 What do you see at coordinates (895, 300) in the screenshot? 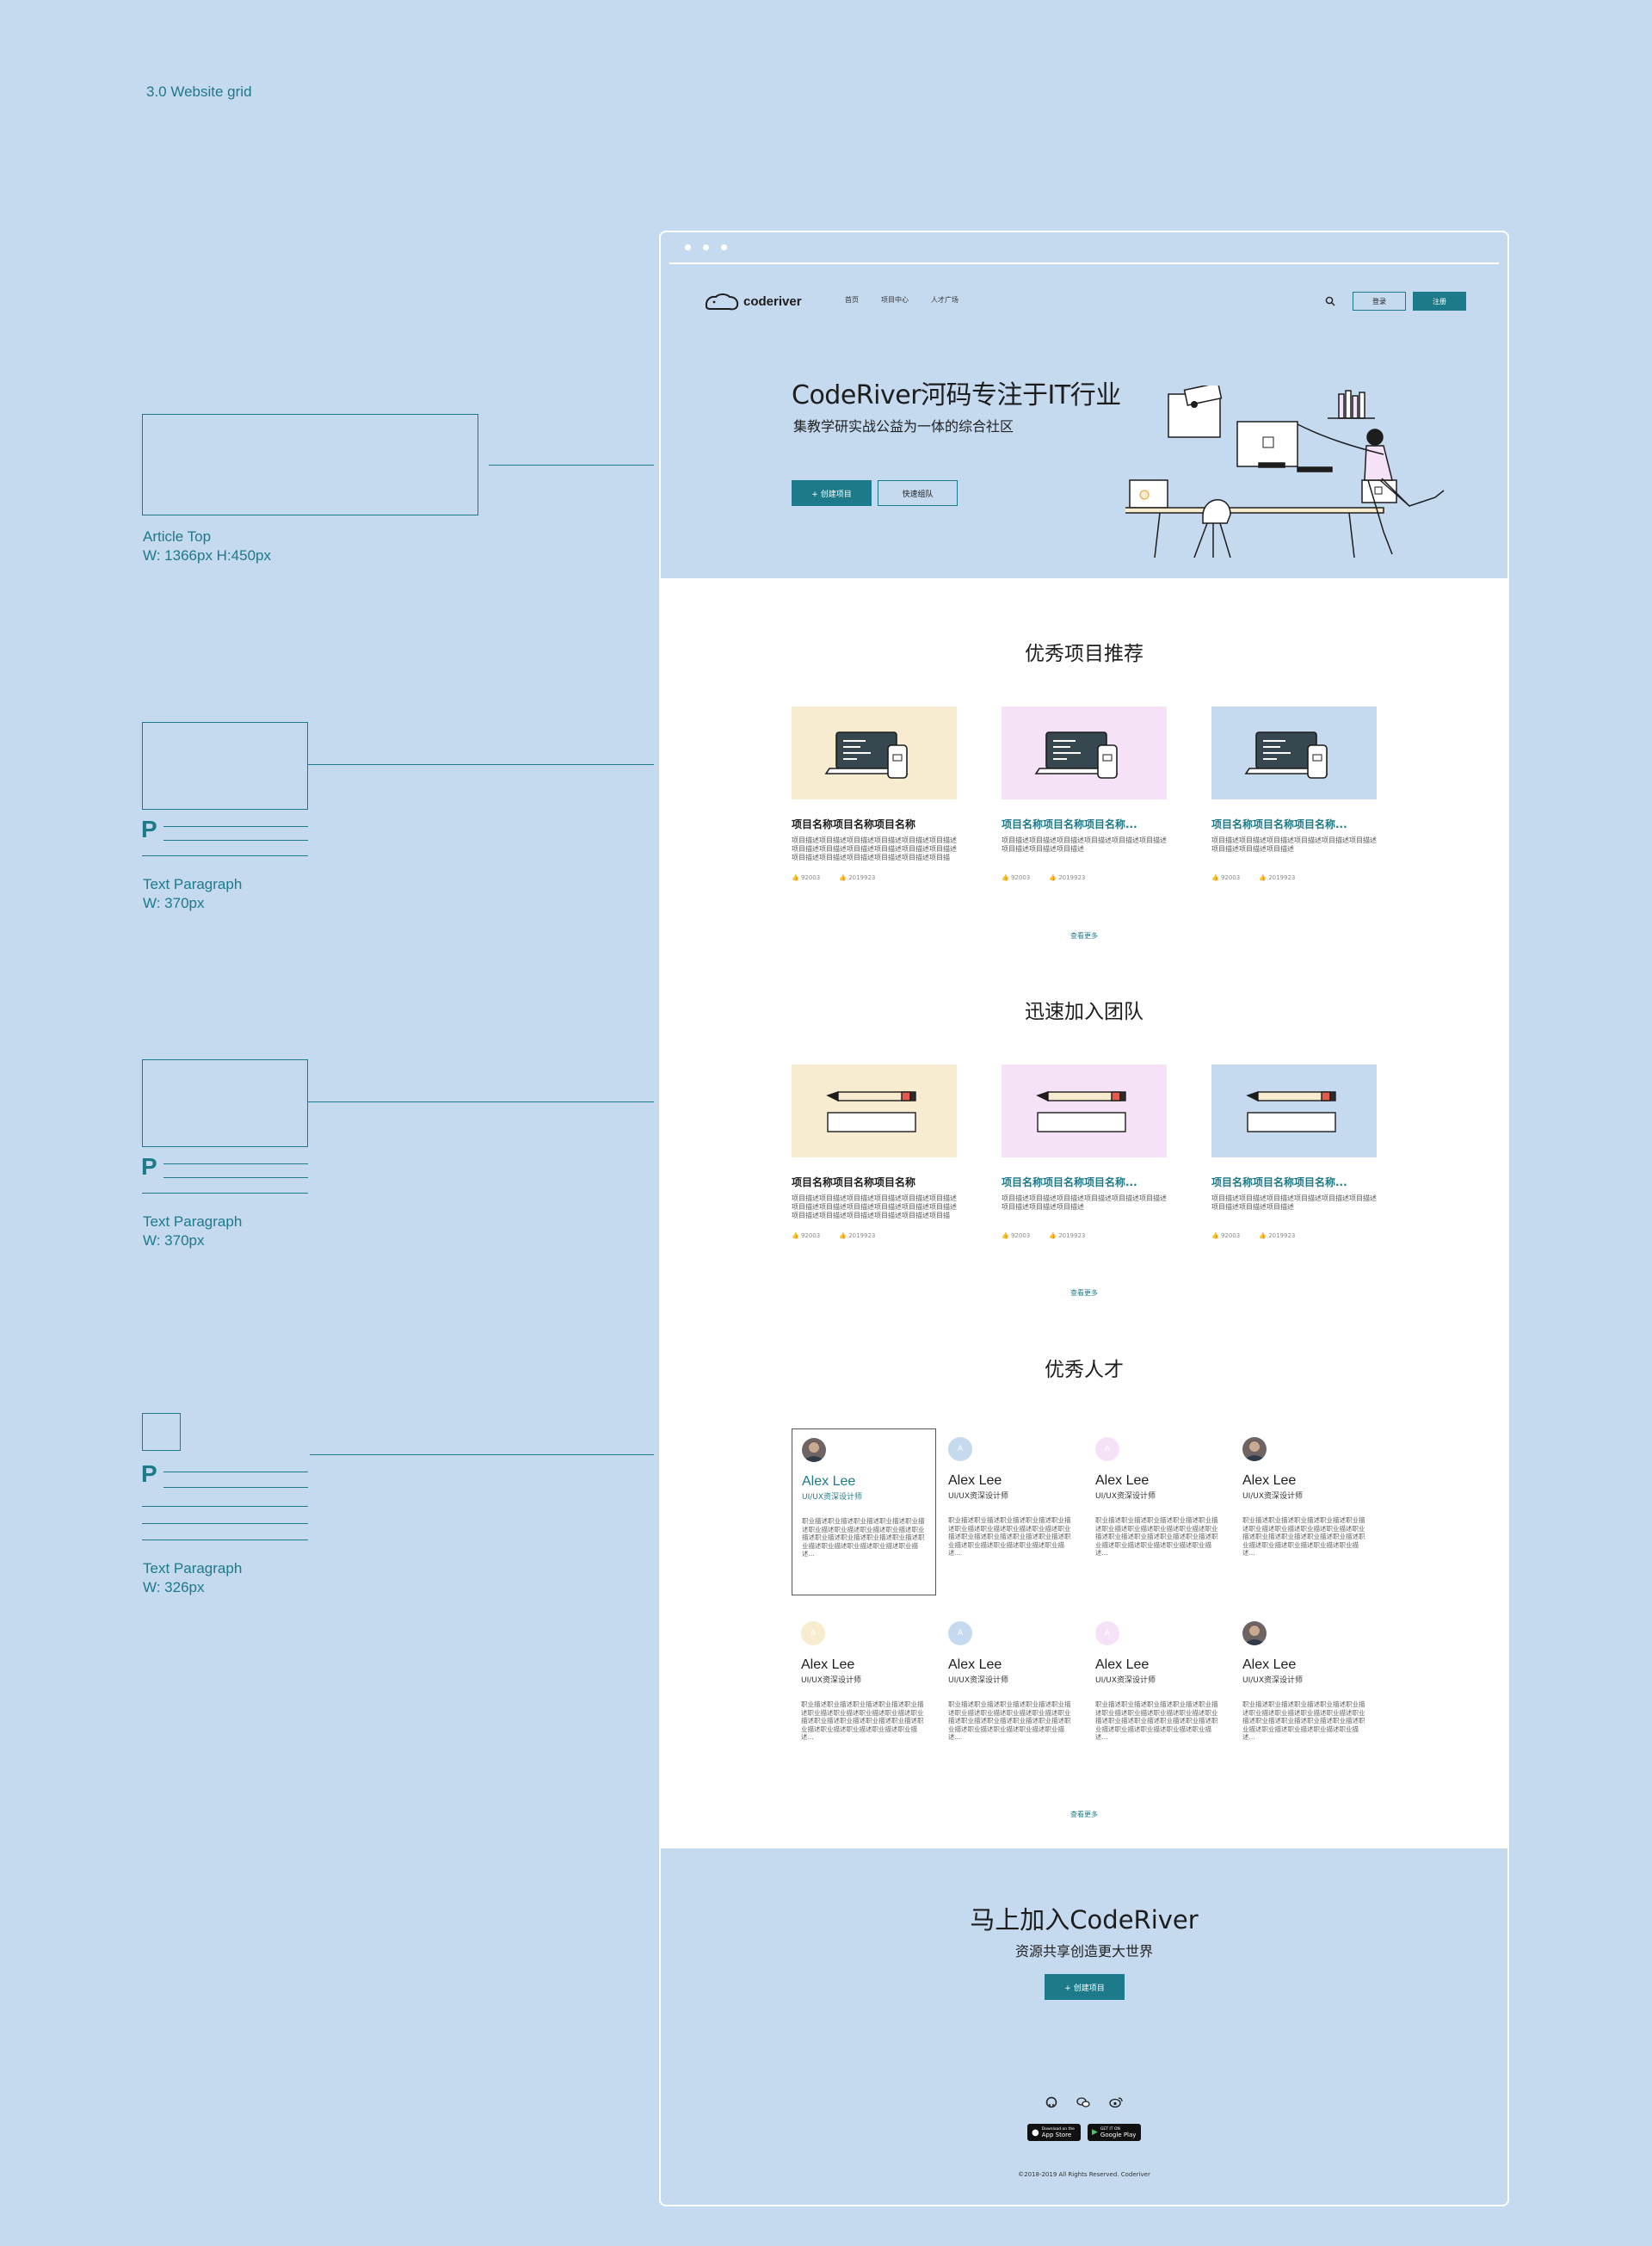
I see `nav-link-projects: 项目中心` at bounding box center [895, 300].